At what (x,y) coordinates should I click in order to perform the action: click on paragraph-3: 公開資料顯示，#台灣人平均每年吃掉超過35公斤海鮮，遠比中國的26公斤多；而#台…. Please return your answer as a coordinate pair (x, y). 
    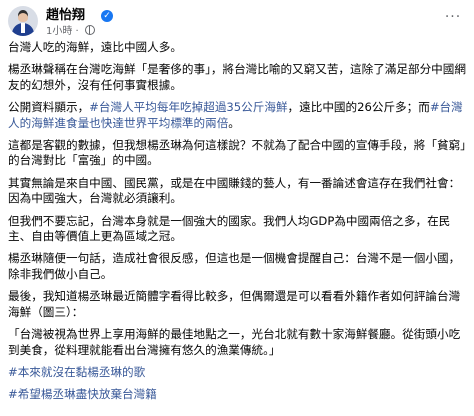
    Looking at the image, I should click on (238, 115).